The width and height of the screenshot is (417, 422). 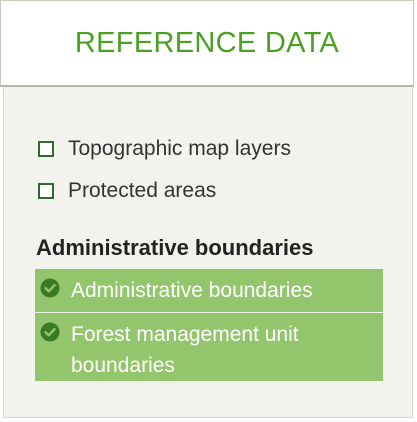 I want to click on layer-row-topographic: Topographic map layers, so click(x=164, y=149).